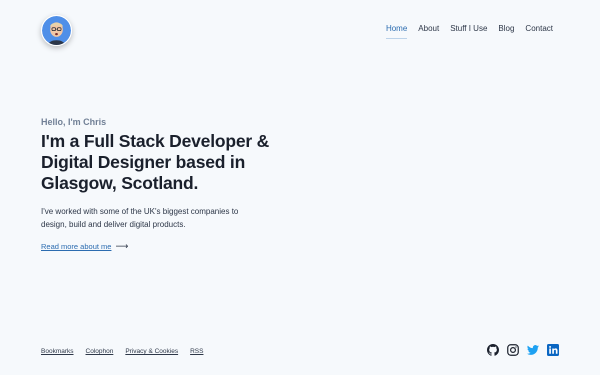  I want to click on site-footer: Bookmarks Colophon Privacy & Cookies RSS, so click(300, 352).